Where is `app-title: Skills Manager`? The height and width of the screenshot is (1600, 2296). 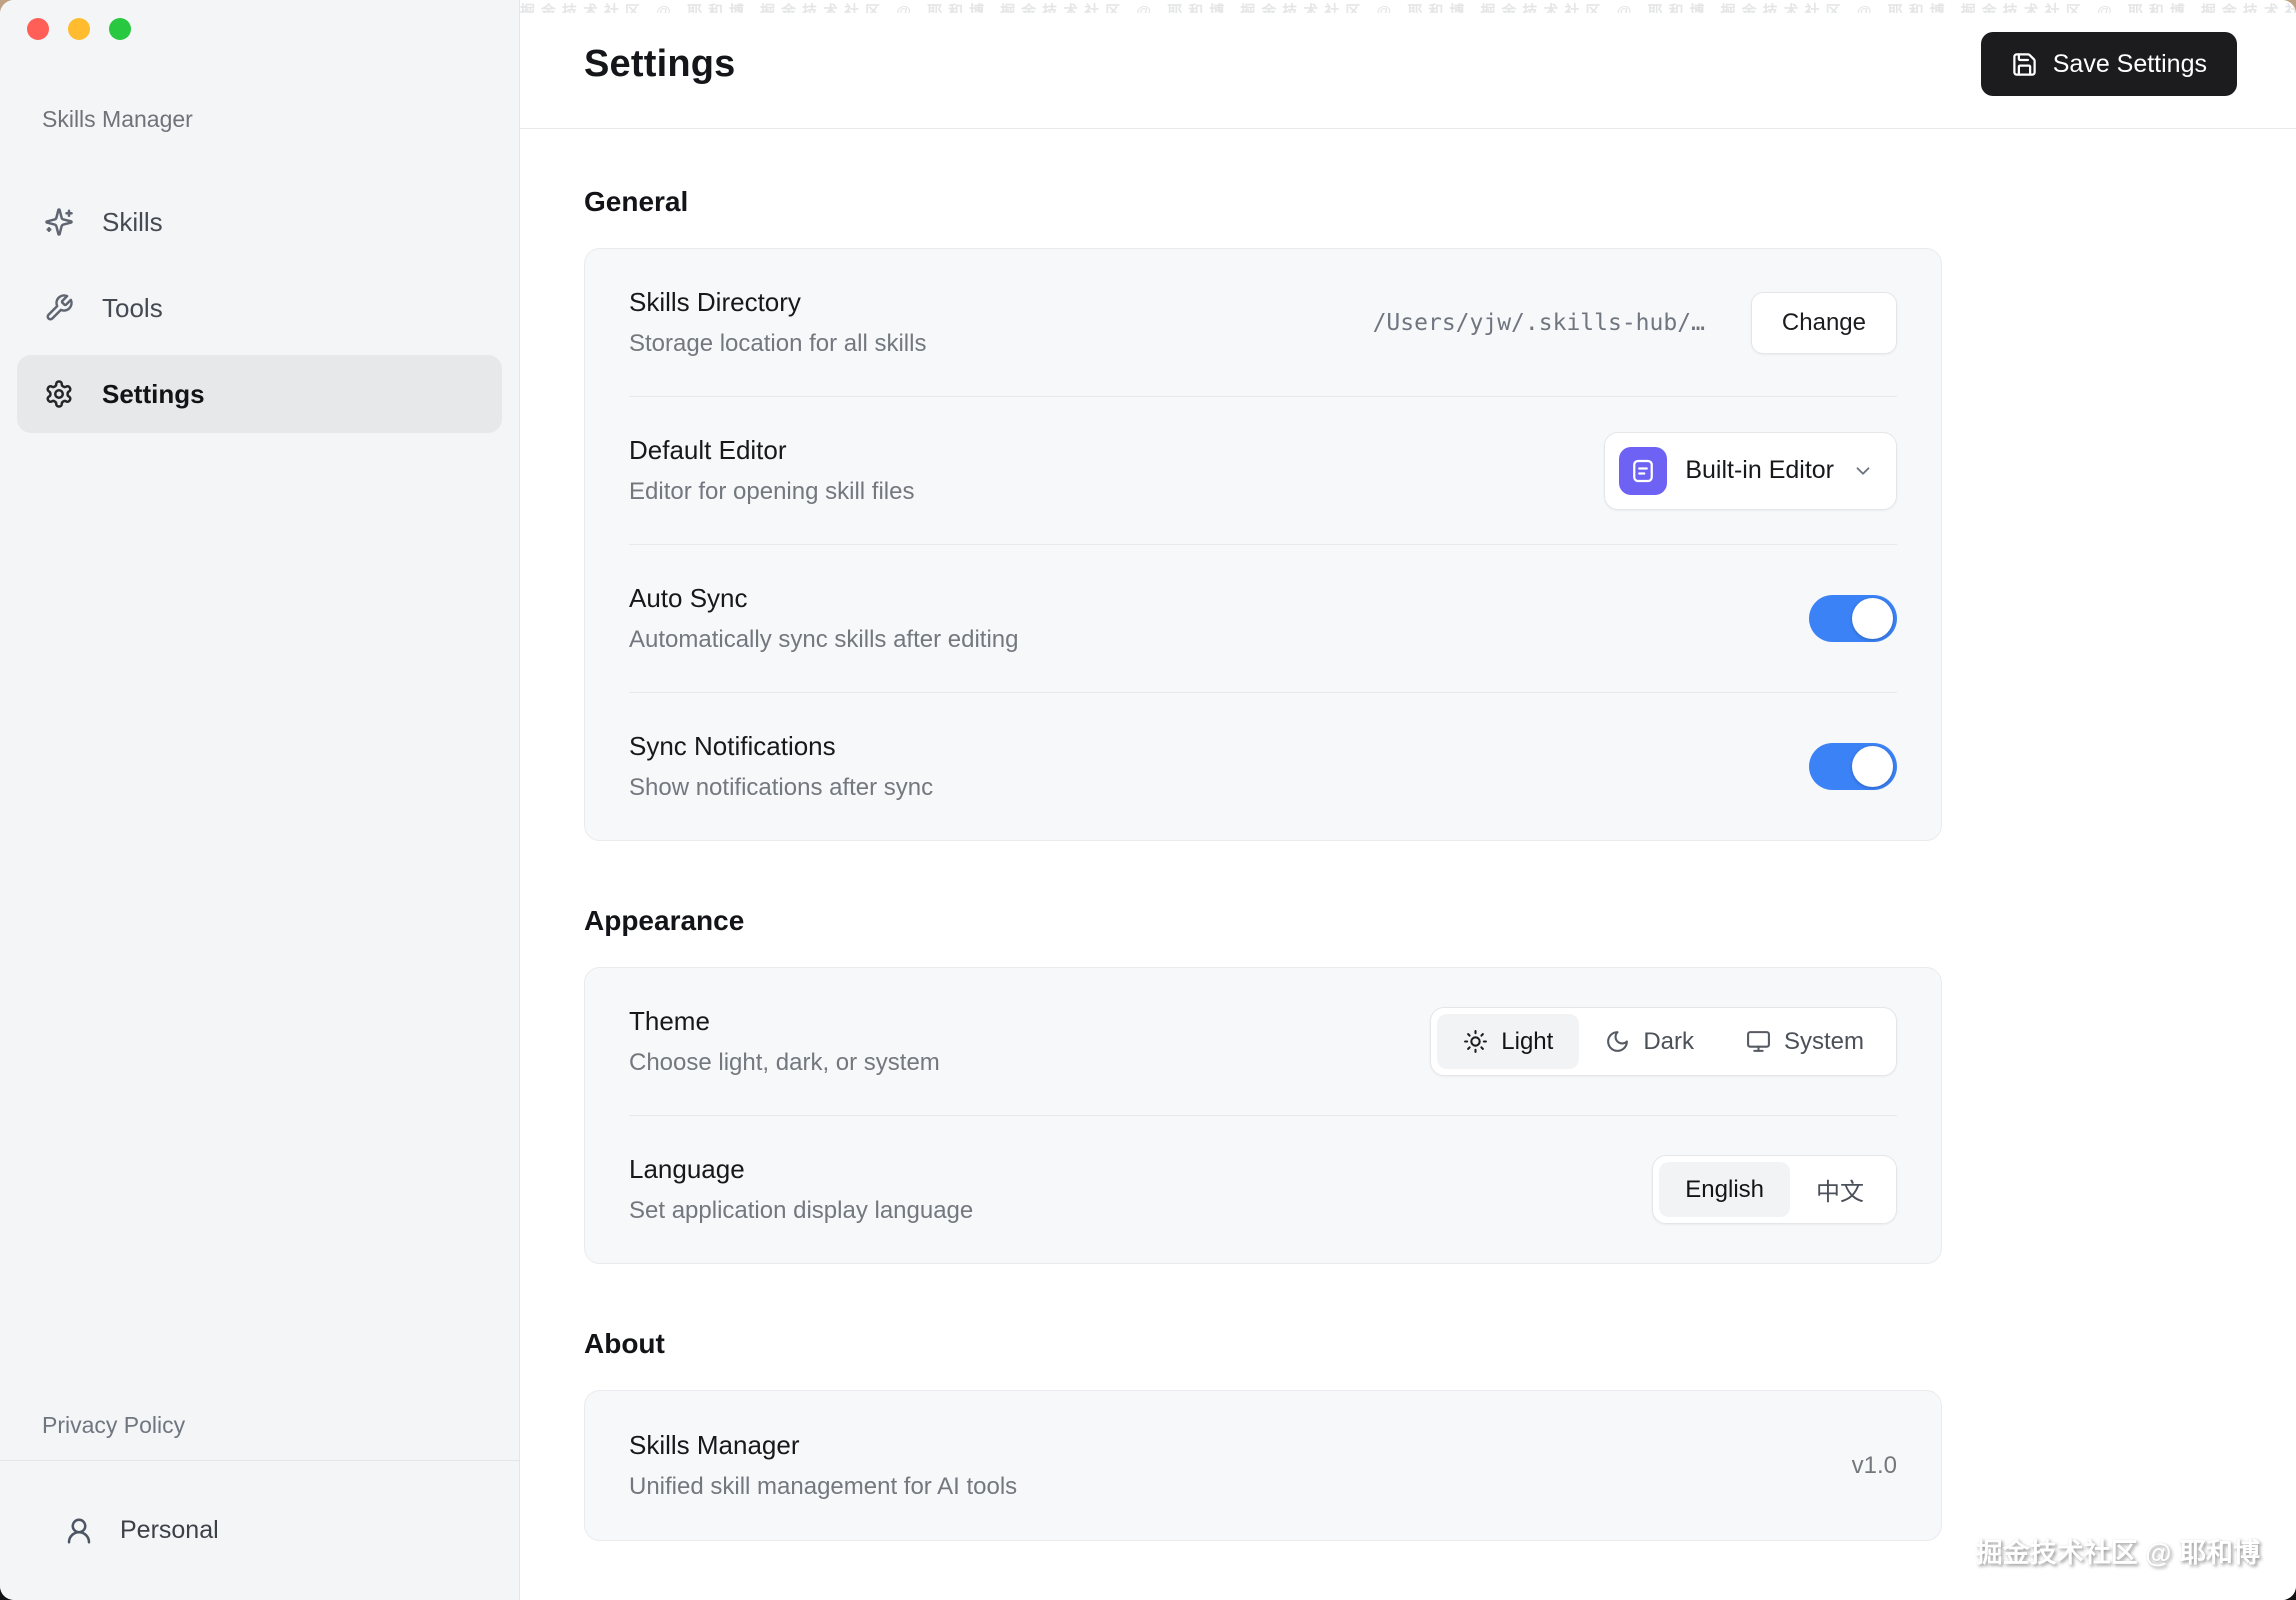
app-title: Skills Manager is located at coordinates (117, 119).